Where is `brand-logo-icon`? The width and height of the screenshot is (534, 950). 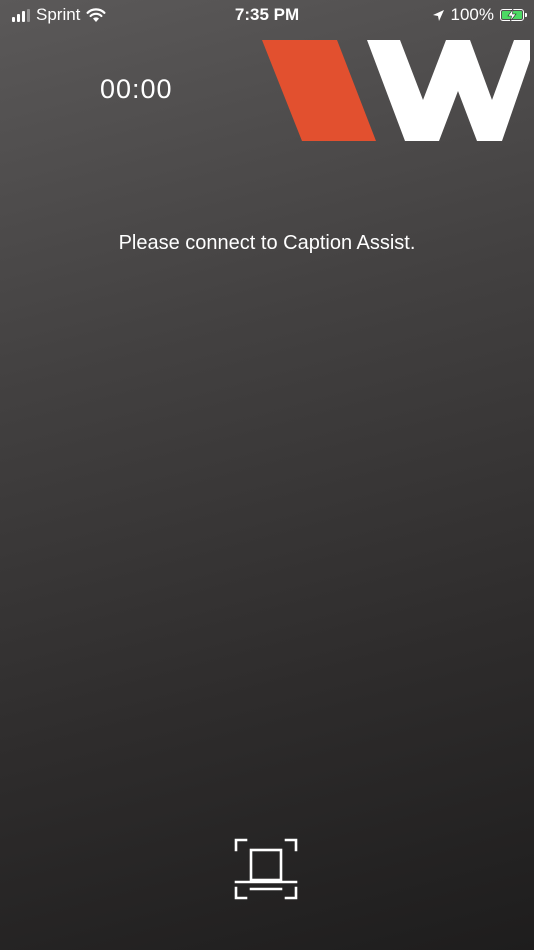 brand-logo-icon is located at coordinates (396, 90).